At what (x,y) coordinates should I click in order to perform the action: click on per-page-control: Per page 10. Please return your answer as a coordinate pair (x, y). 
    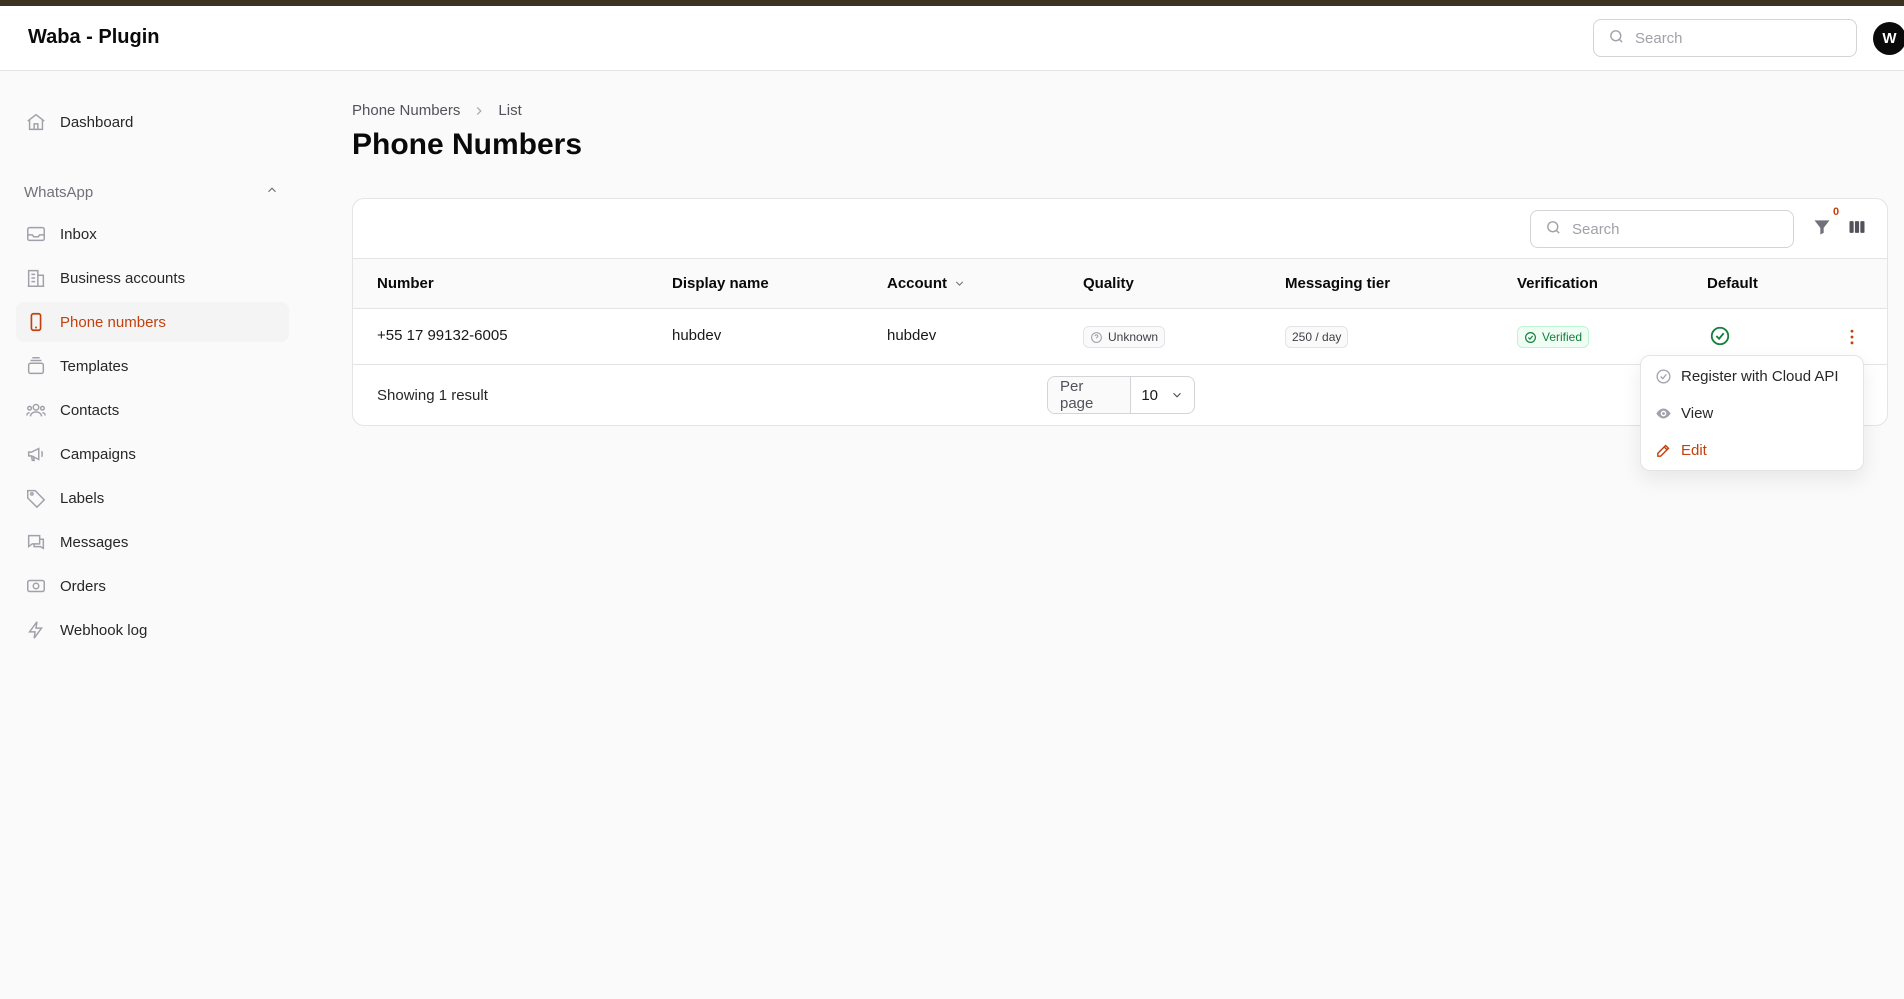
    Looking at the image, I should click on (1121, 395).